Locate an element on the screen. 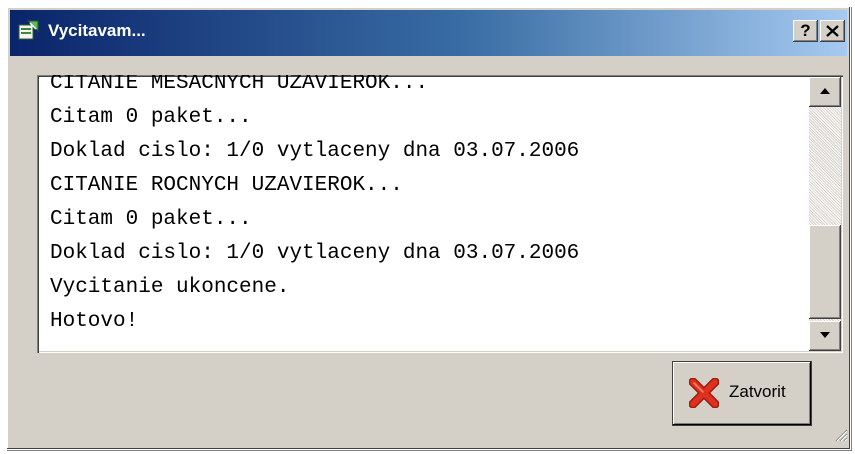 The image size is (855, 454). help-icon: ? is located at coordinates (805, 30).